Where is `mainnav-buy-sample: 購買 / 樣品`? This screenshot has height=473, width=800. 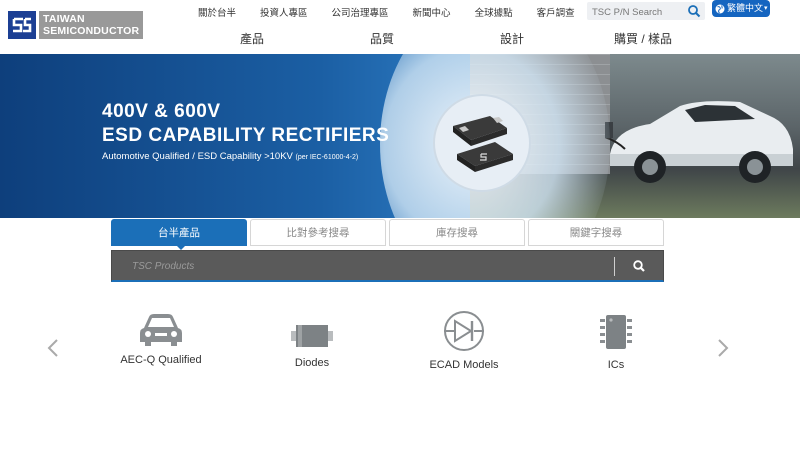
mainnav-buy-sample: 購買 / 樣品 is located at coordinates (643, 38).